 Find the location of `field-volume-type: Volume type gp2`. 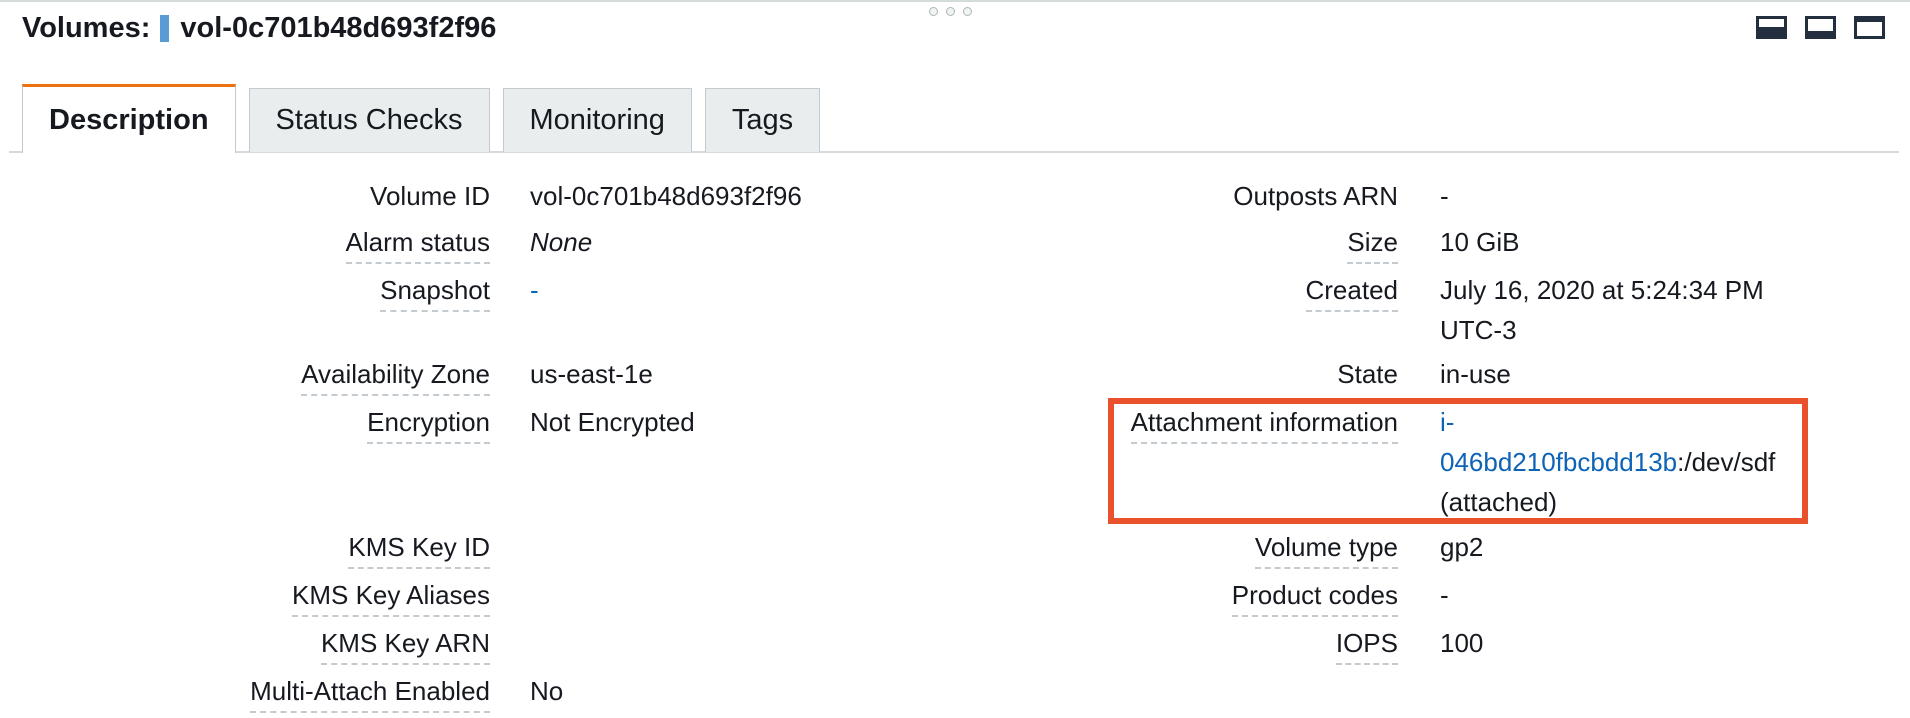

field-volume-type: Volume type gp2 is located at coordinates (905, 548).